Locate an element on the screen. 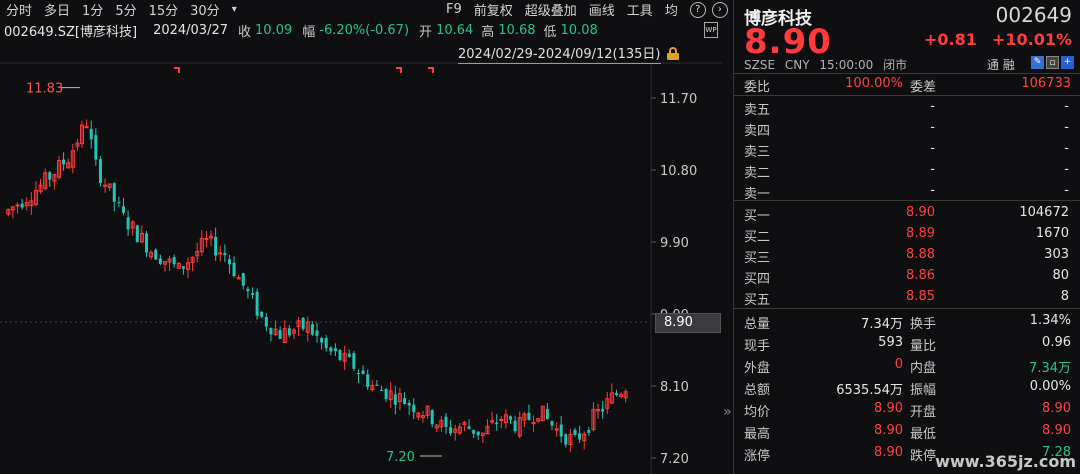 This screenshot has height=474, width=1080. bid-row: 买四 8.86 80 is located at coordinates (907, 276).